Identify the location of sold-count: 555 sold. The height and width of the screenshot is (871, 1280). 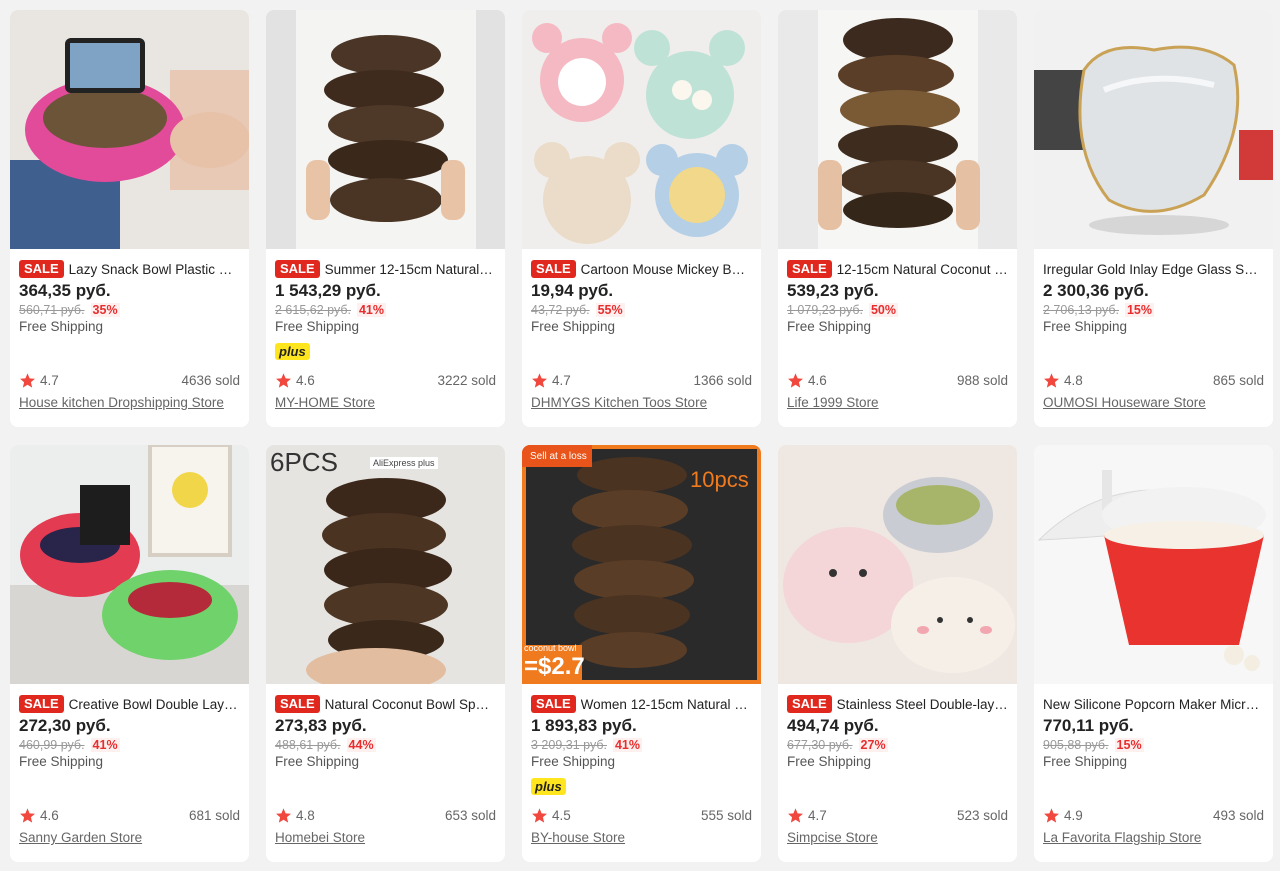
(726, 815).